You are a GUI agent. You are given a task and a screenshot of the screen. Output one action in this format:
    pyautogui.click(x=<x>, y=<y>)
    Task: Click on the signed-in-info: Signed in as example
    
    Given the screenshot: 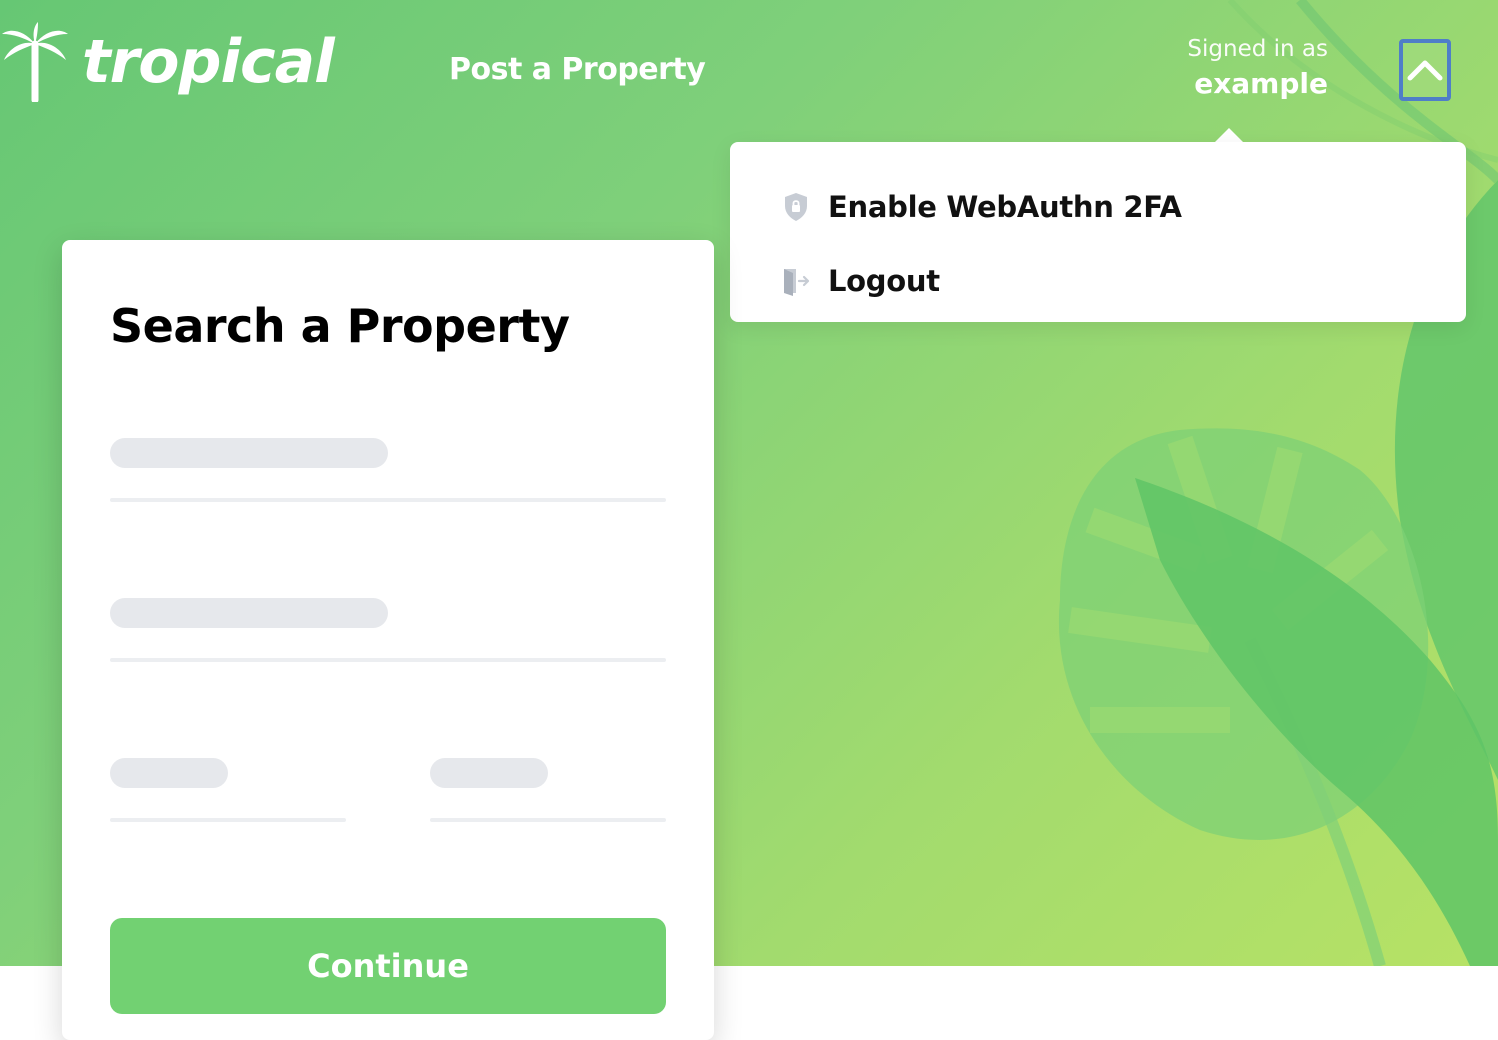 What is the action you would take?
    pyautogui.click(x=1257, y=69)
    